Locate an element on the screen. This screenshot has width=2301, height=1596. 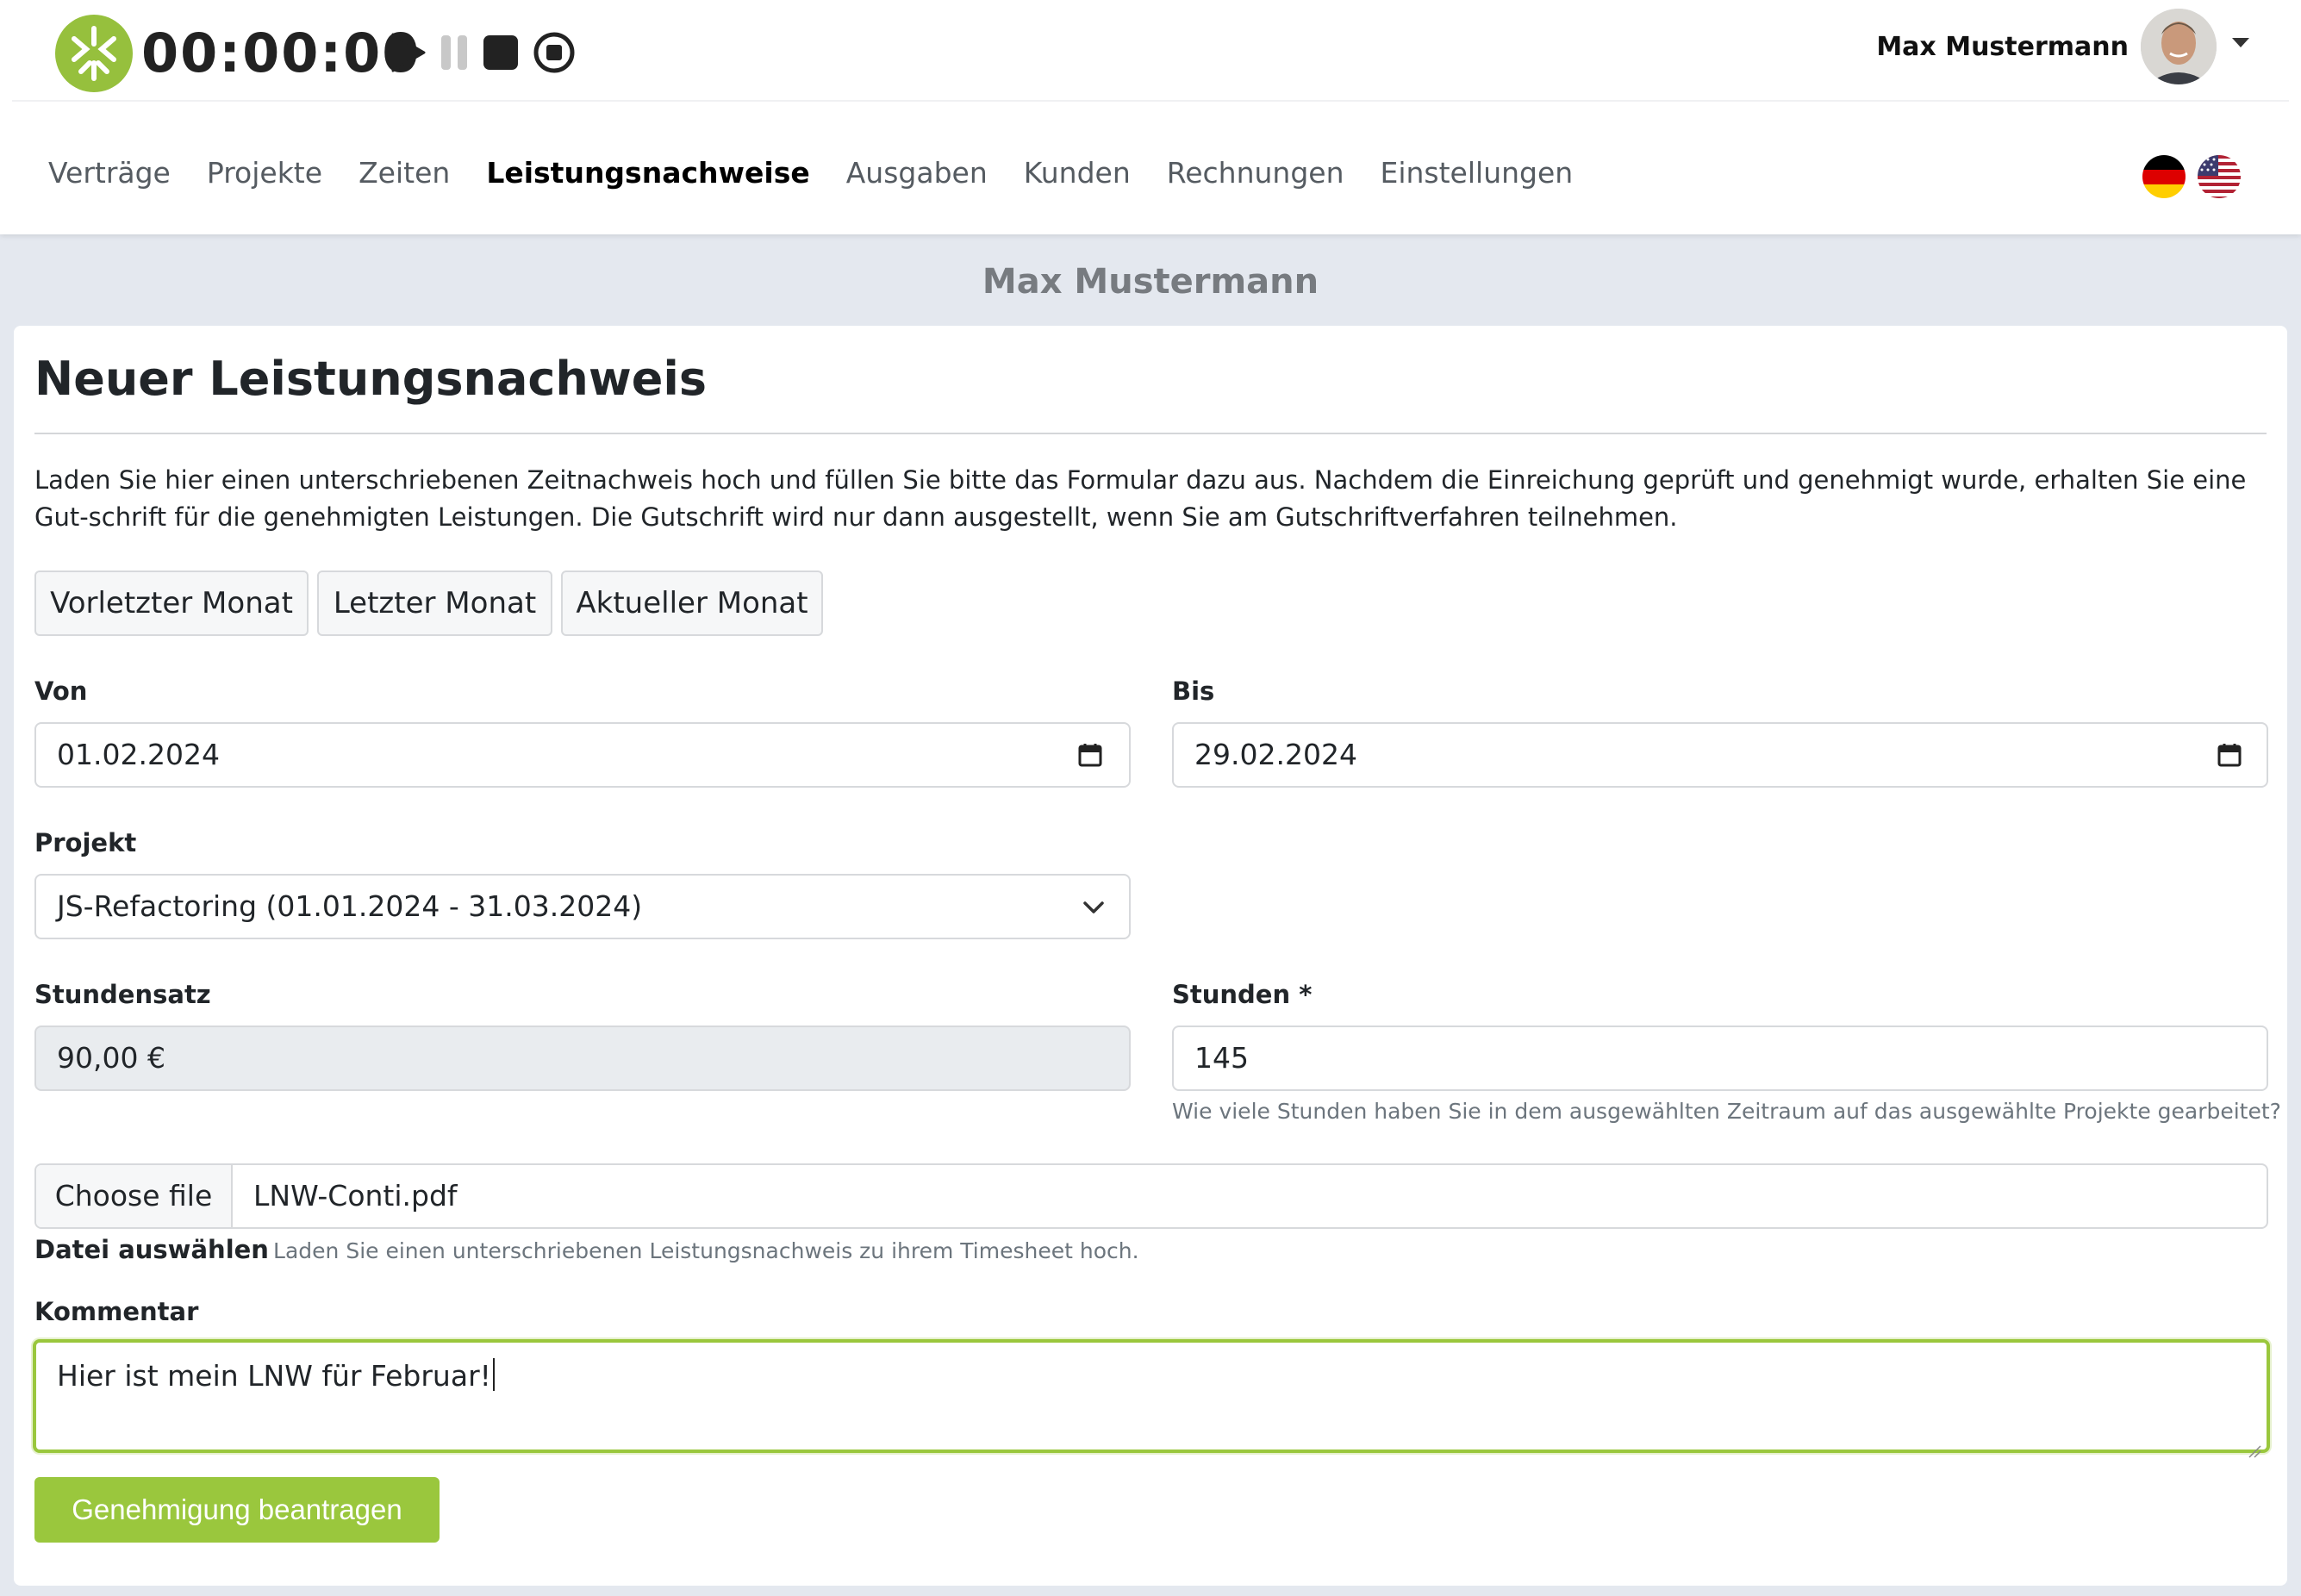
pause-icon is located at coordinates (455, 52).